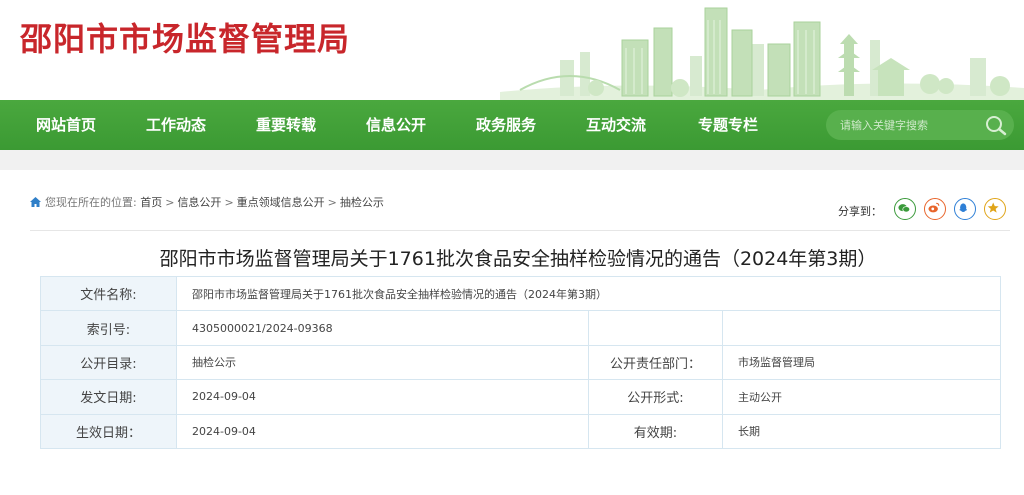 The height and width of the screenshot is (495, 1024). I want to click on home-icon, so click(35, 202).